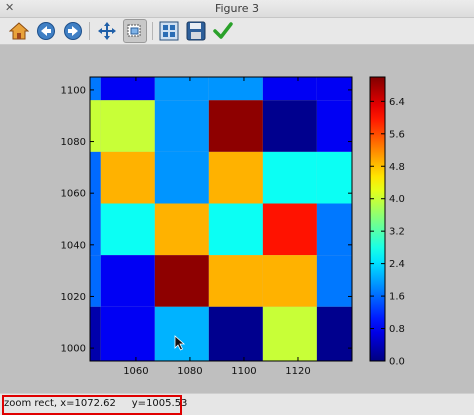 This screenshot has width=474, height=415. I want to click on zoom-rect-icon, so click(134, 30).